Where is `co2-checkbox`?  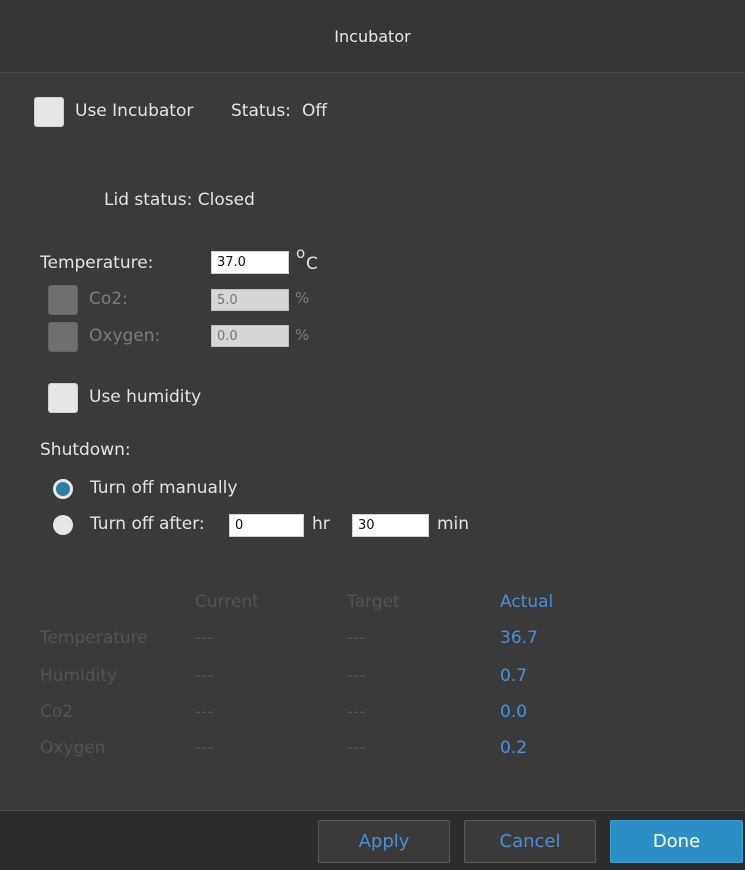 co2-checkbox is located at coordinates (63, 300).